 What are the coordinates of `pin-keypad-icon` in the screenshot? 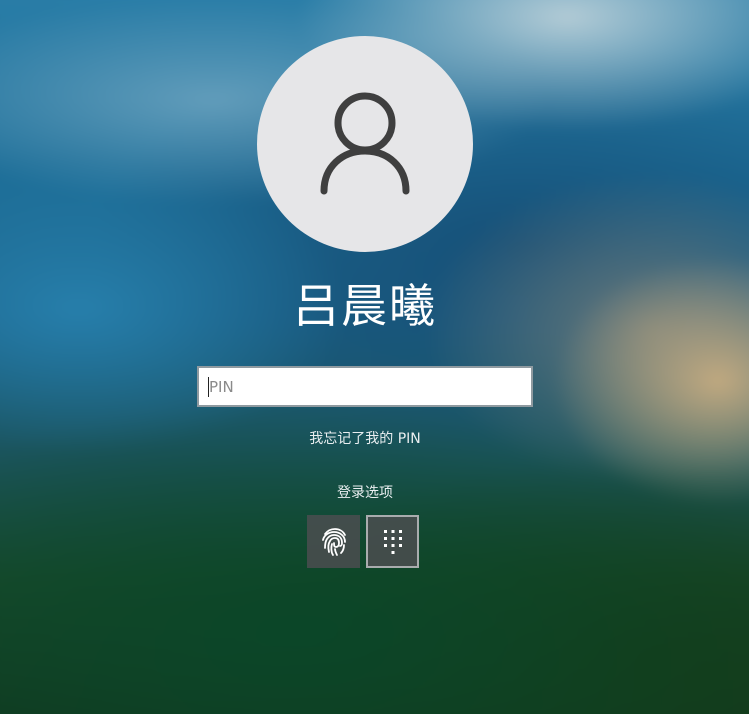 It's located at (392, 541).